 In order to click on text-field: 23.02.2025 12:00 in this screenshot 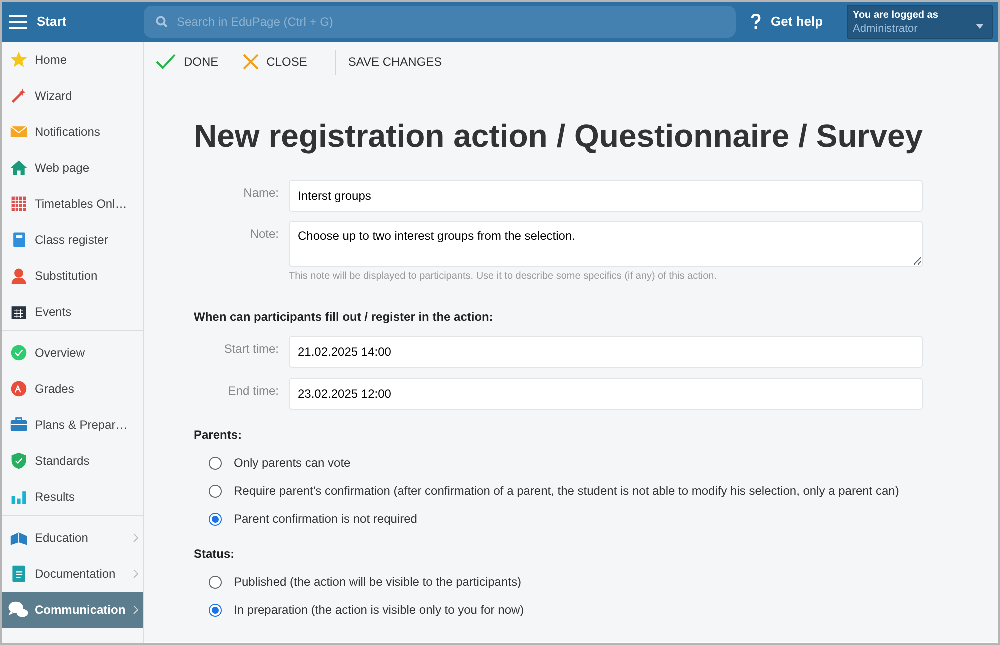, I will do `click(606, 394)`.